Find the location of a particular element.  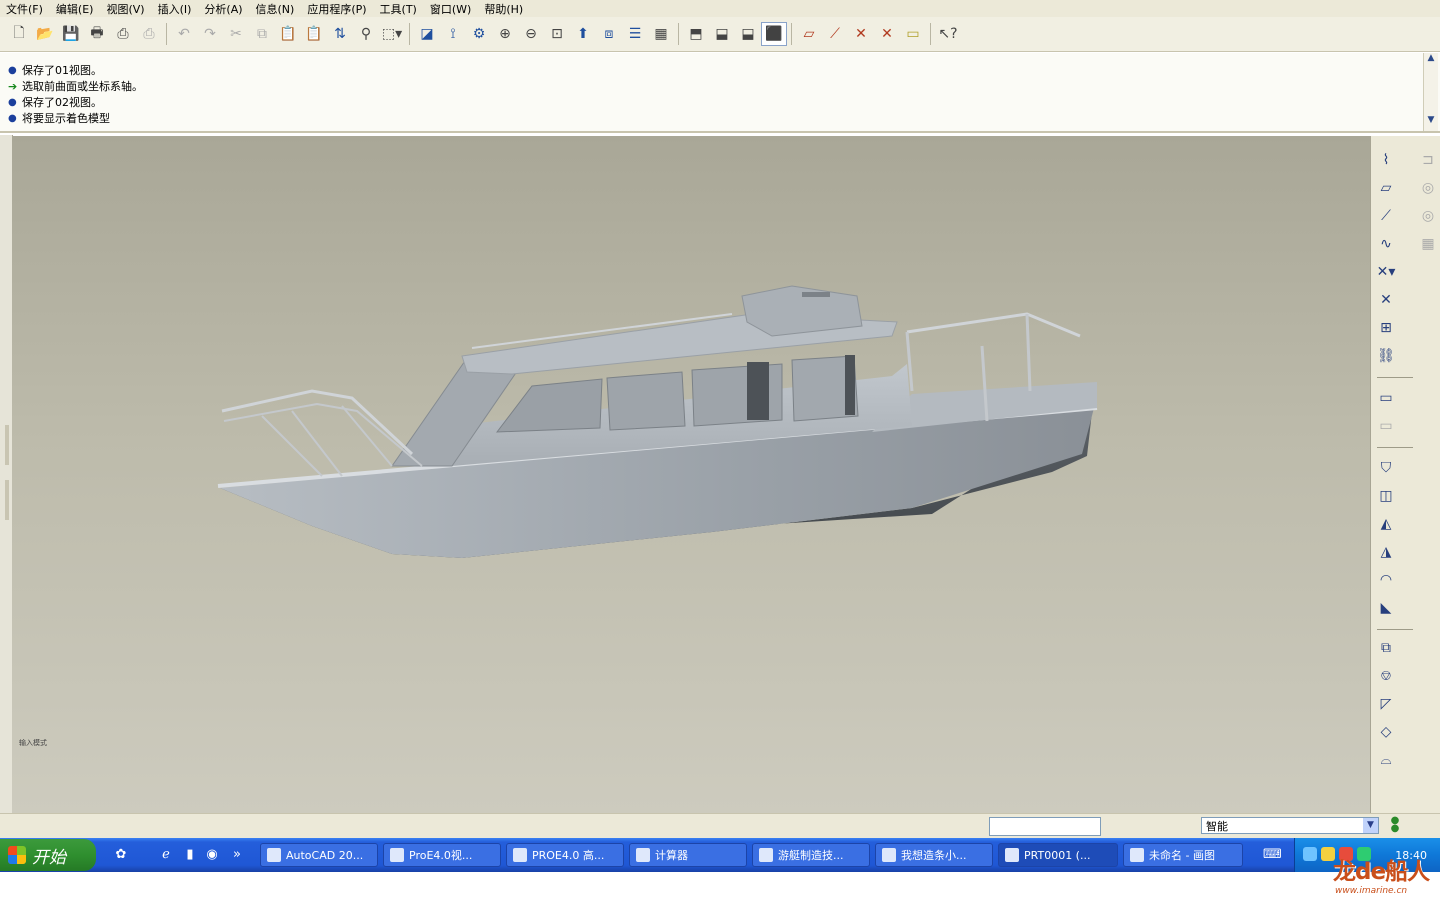

command-input is located at coordinates (1045, 826).